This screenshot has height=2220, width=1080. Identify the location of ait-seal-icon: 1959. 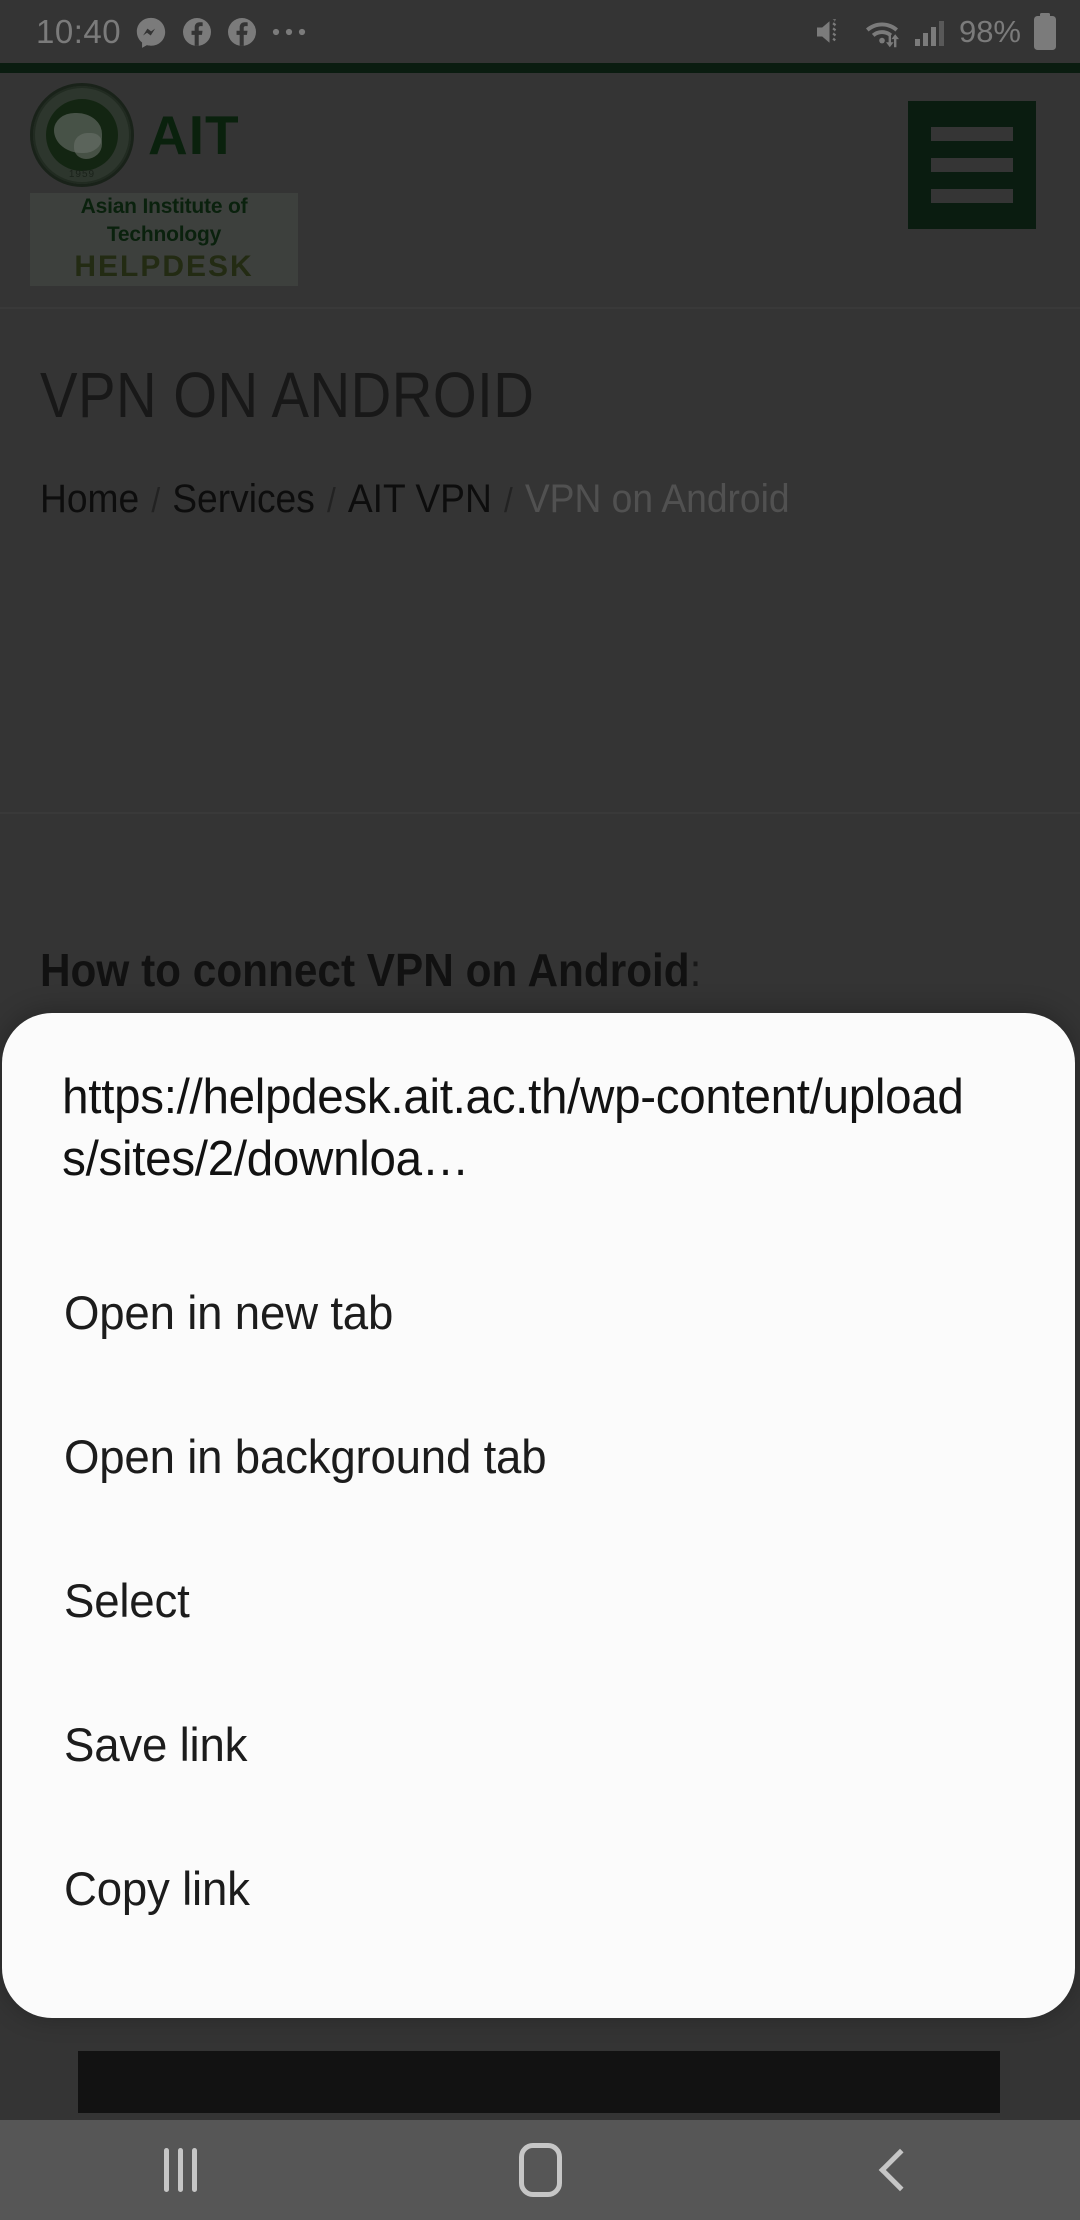
(82, 135).